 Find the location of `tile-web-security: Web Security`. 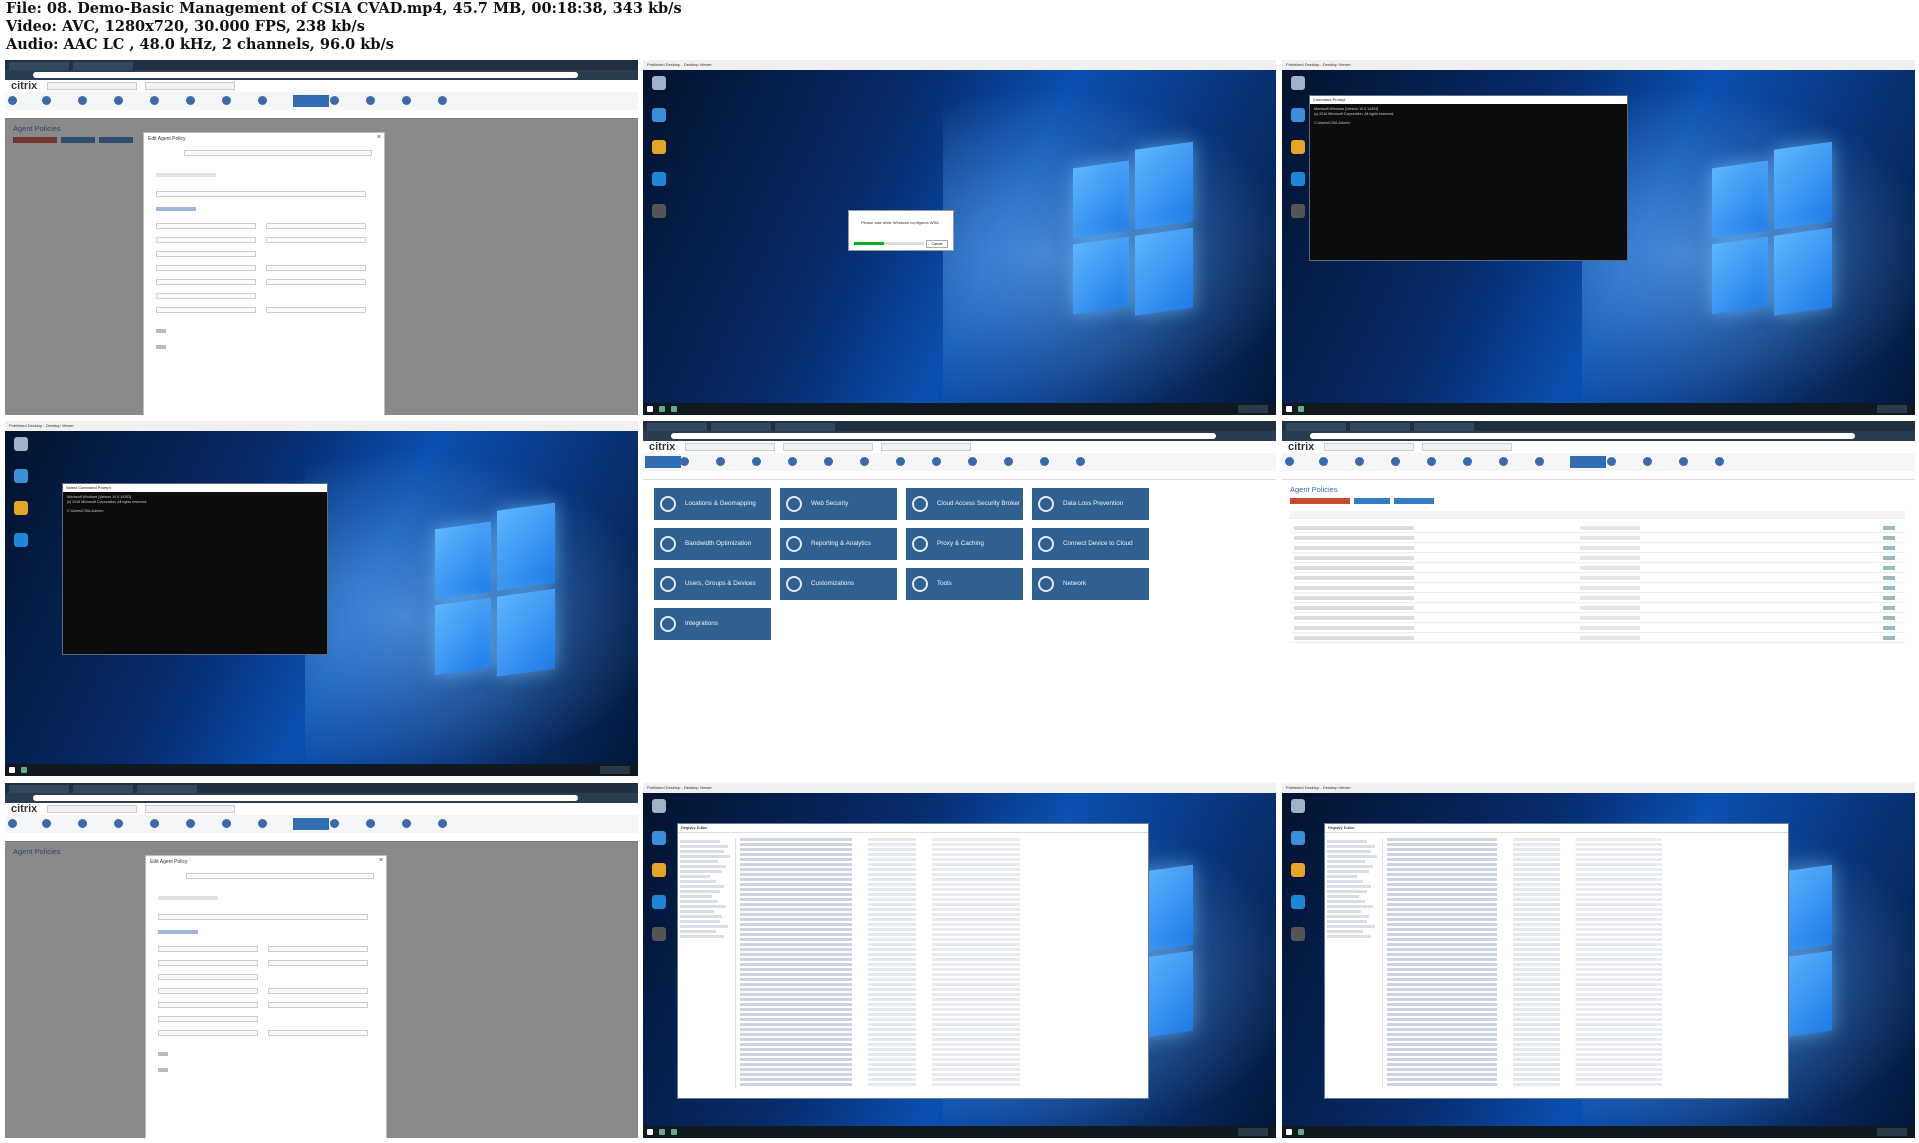

tile-web-security: Web Security is located at coordinates (838, 504).